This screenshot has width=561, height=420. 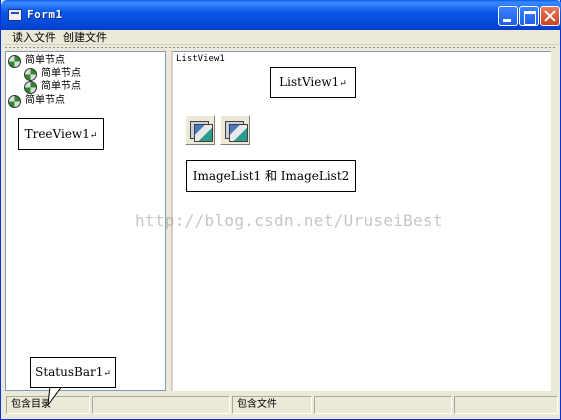 What do you see at coordinates (281, 37) in the screenshot?
I see `menu-bar: 读入文件 创建文件` at bounding box center [281, 37].